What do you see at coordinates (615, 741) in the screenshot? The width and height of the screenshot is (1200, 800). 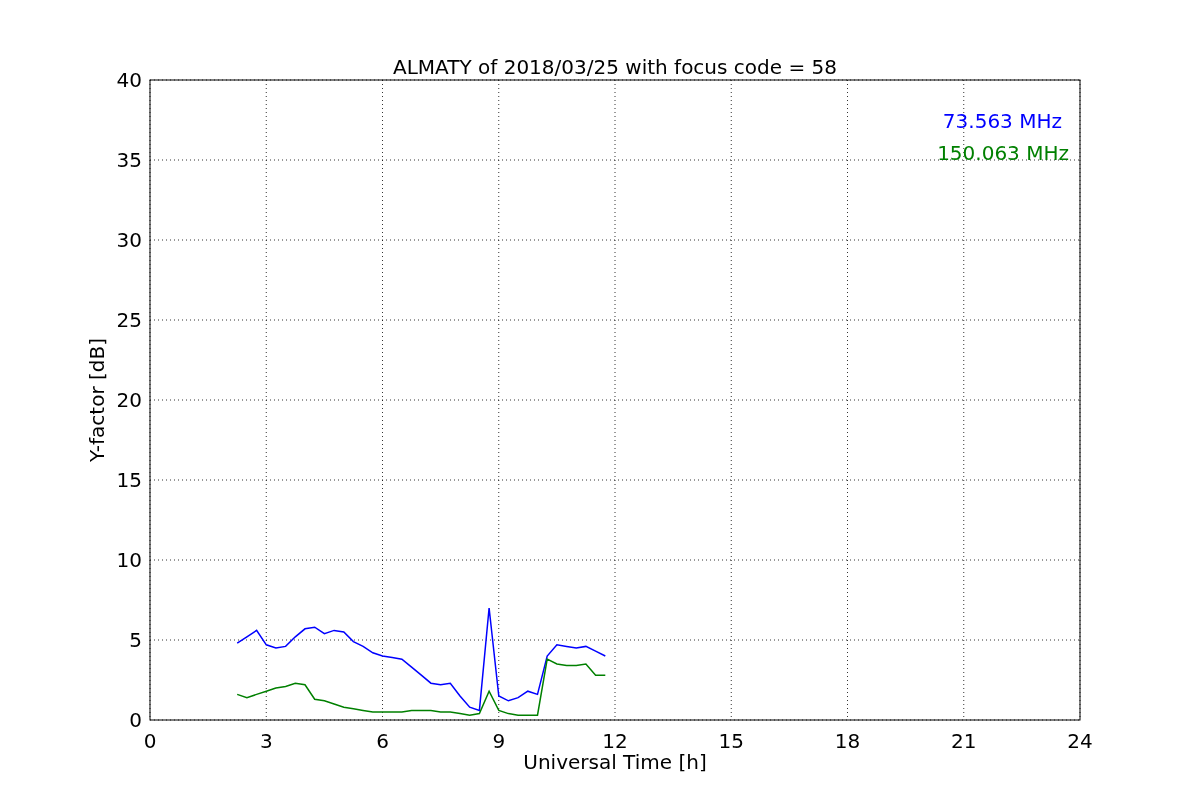 I see `tick-label: 12` at bounding box center [615, 741].